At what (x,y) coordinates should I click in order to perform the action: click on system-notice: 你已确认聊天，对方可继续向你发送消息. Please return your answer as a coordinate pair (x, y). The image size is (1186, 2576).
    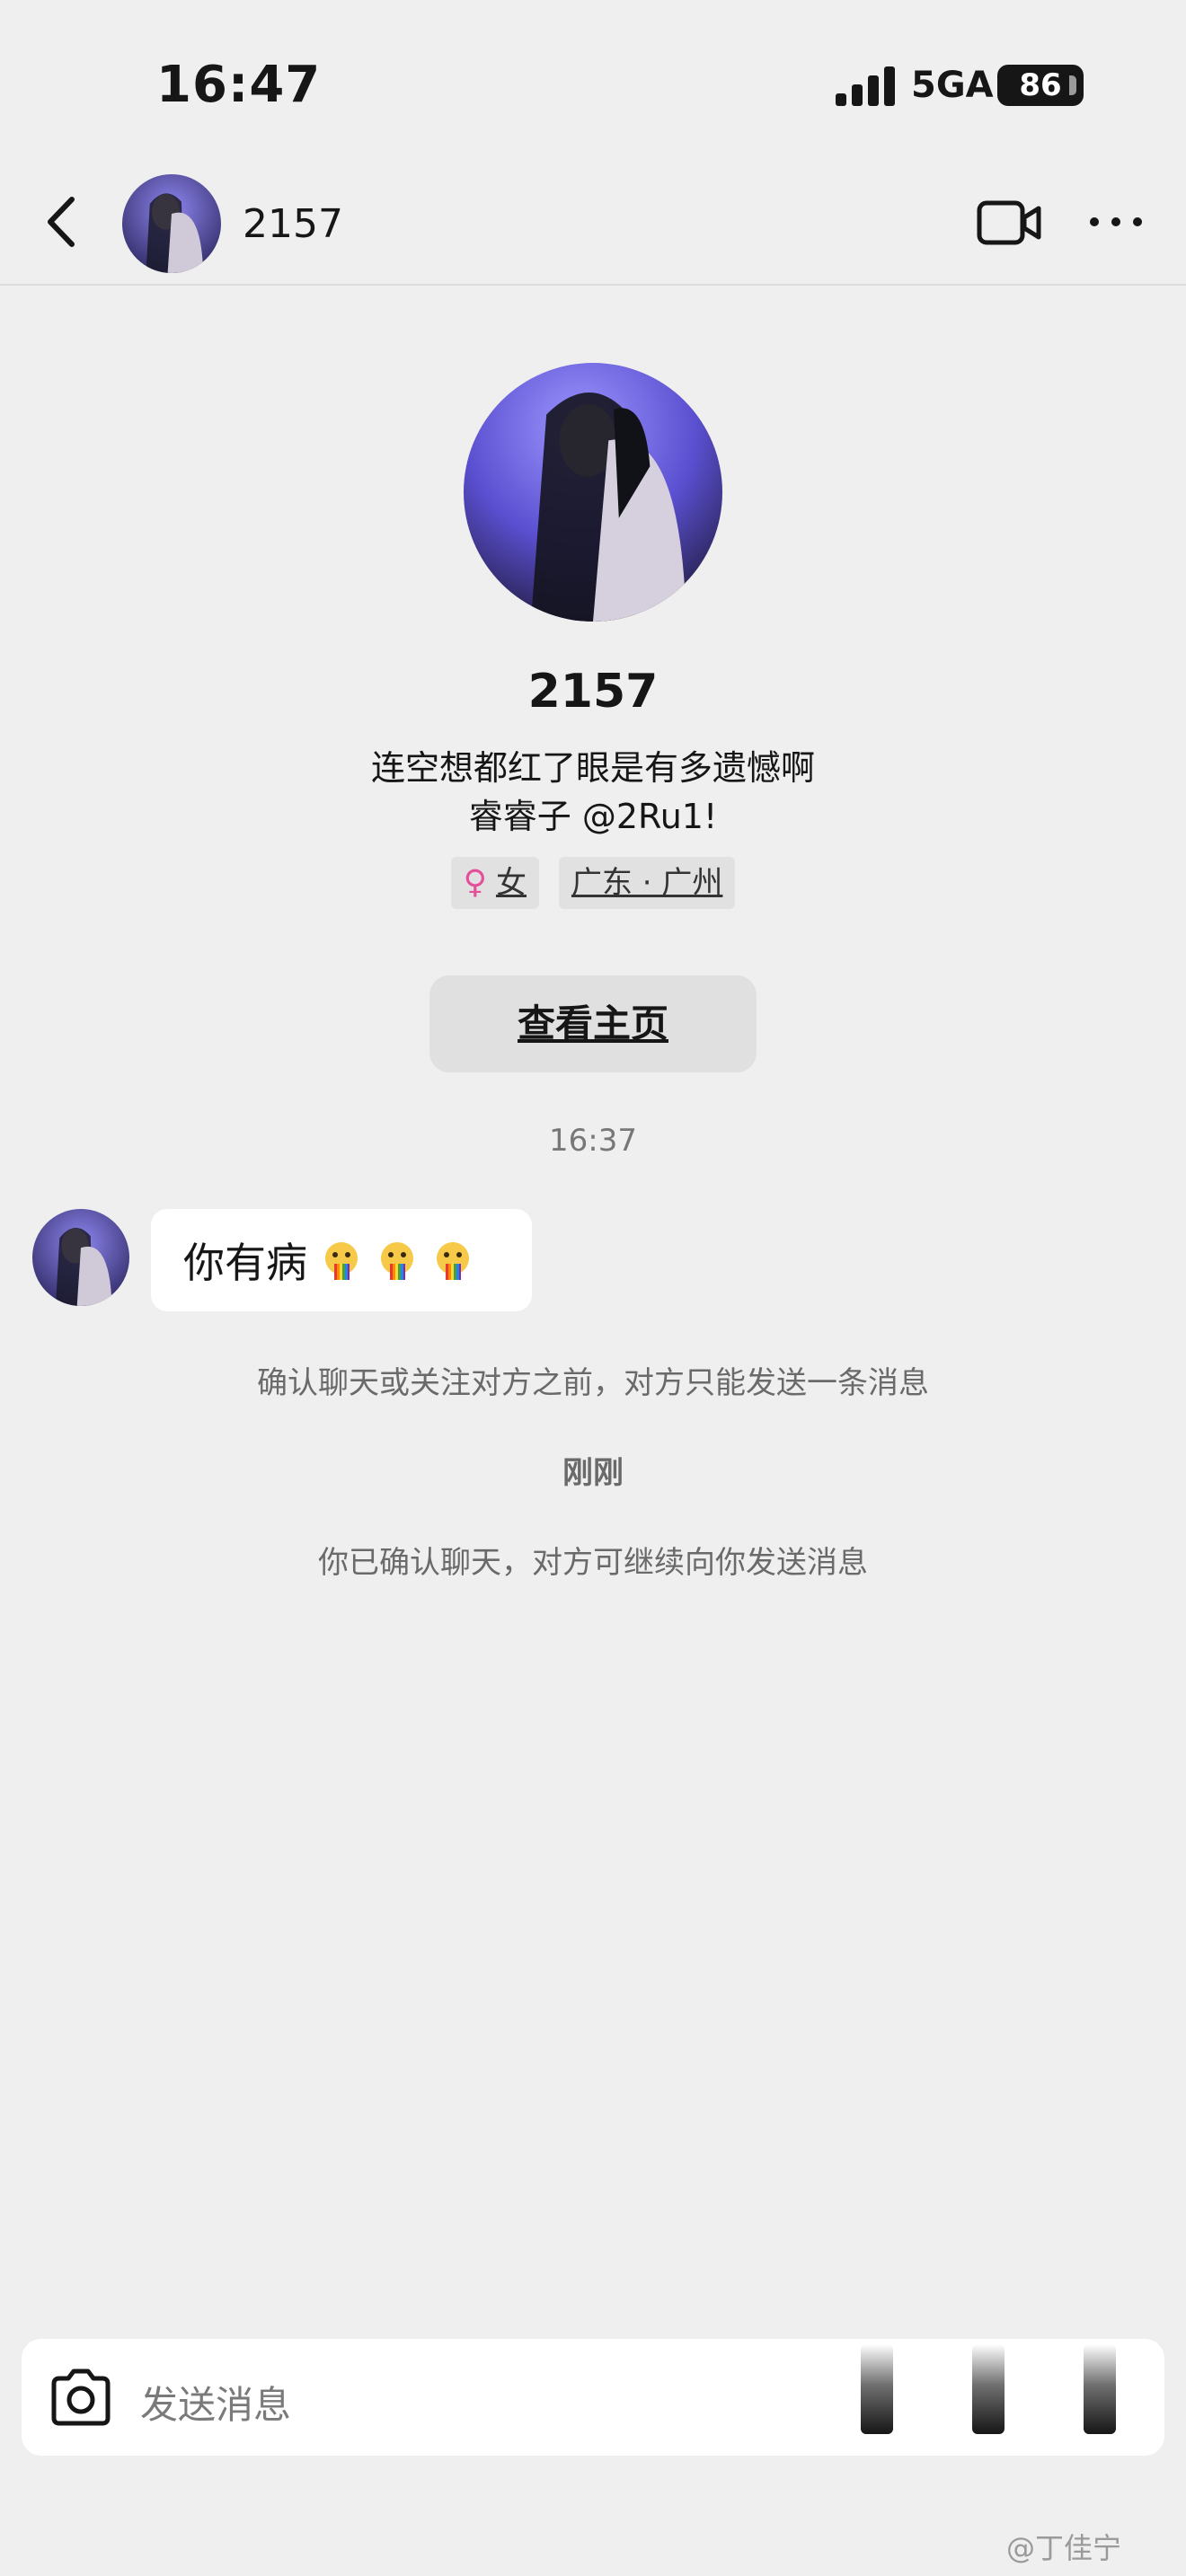
    Looking at the image, I should click on (593, 1563).